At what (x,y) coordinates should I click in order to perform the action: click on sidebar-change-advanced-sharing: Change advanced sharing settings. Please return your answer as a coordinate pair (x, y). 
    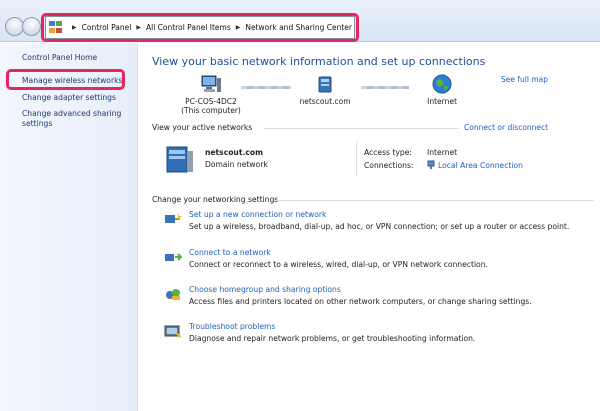
    Looking at the image, I should click on (77, 119).